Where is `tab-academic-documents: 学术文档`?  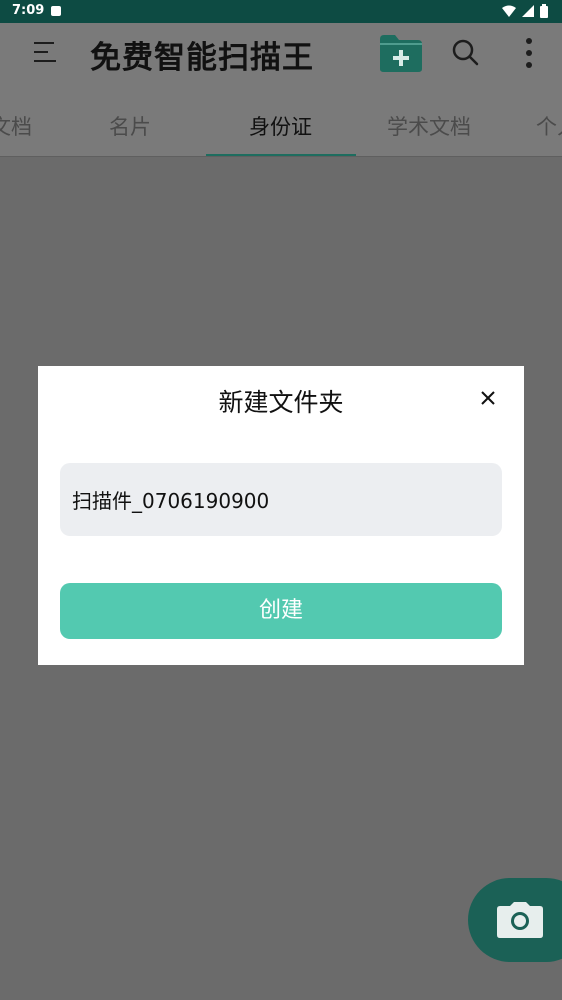
tab-academic-documents: 学术文档 is located at coordinates (429, 126).